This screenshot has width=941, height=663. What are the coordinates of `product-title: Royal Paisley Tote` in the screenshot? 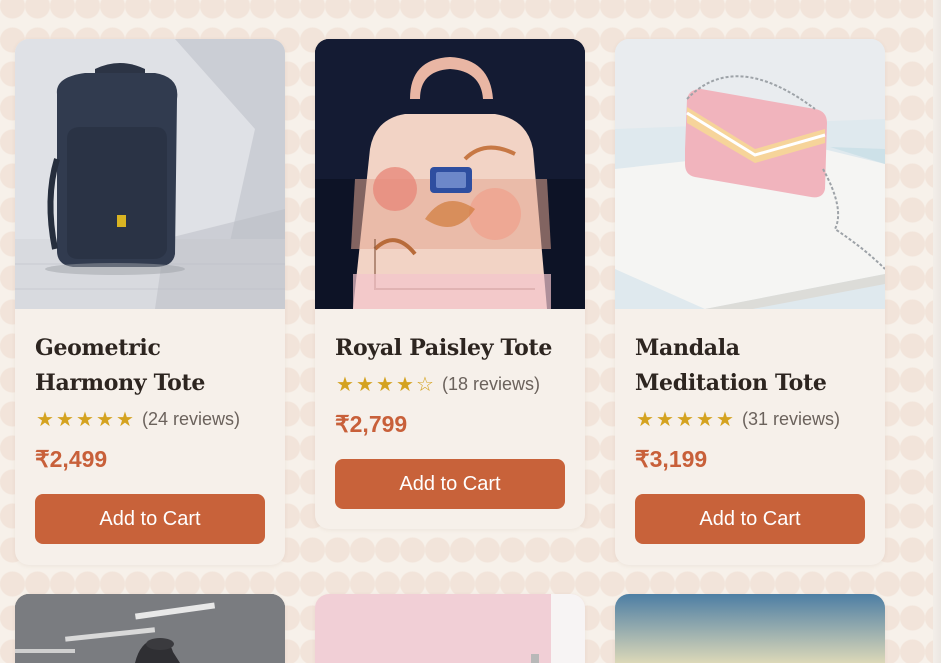 It's located at (450, 348).